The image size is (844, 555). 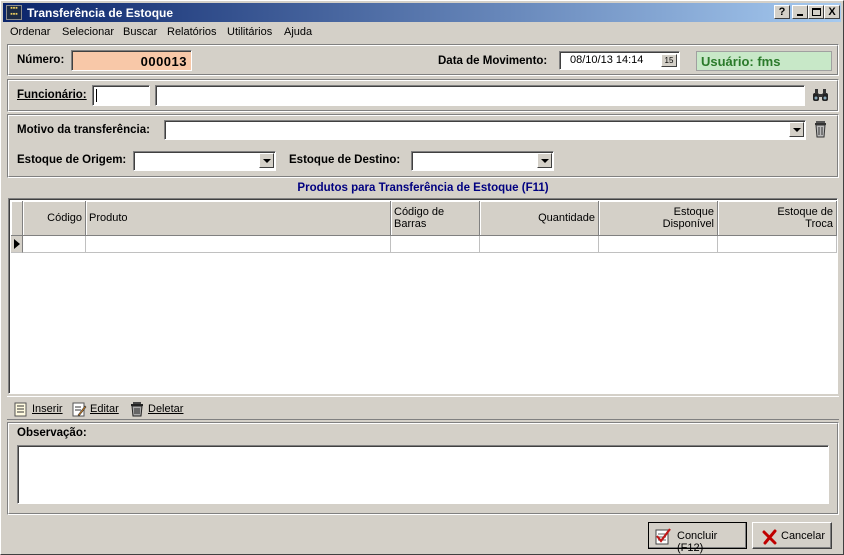 What do you see at coordinates (832, 12) in the screenshot?
I see `close-button: X` at bounding box center [832, 12].